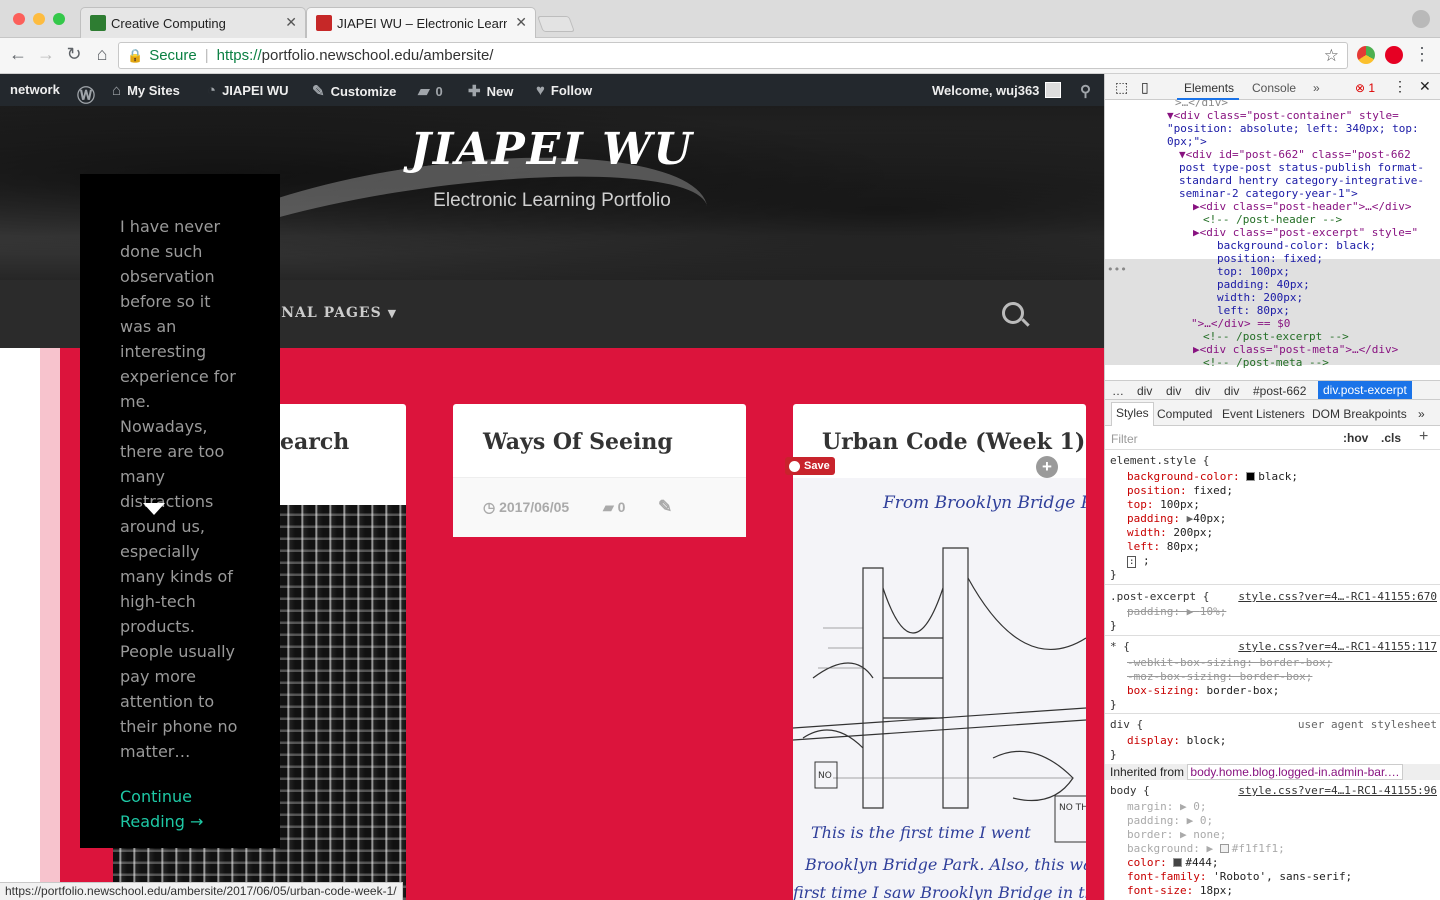 Image resolution: width=1440 pixels, height=900 pixels. What do you see at coordinates (1331, 56) in the screenshot?
I see `bookmark-star-icon: ☆` at bounding box center [1331, 56].